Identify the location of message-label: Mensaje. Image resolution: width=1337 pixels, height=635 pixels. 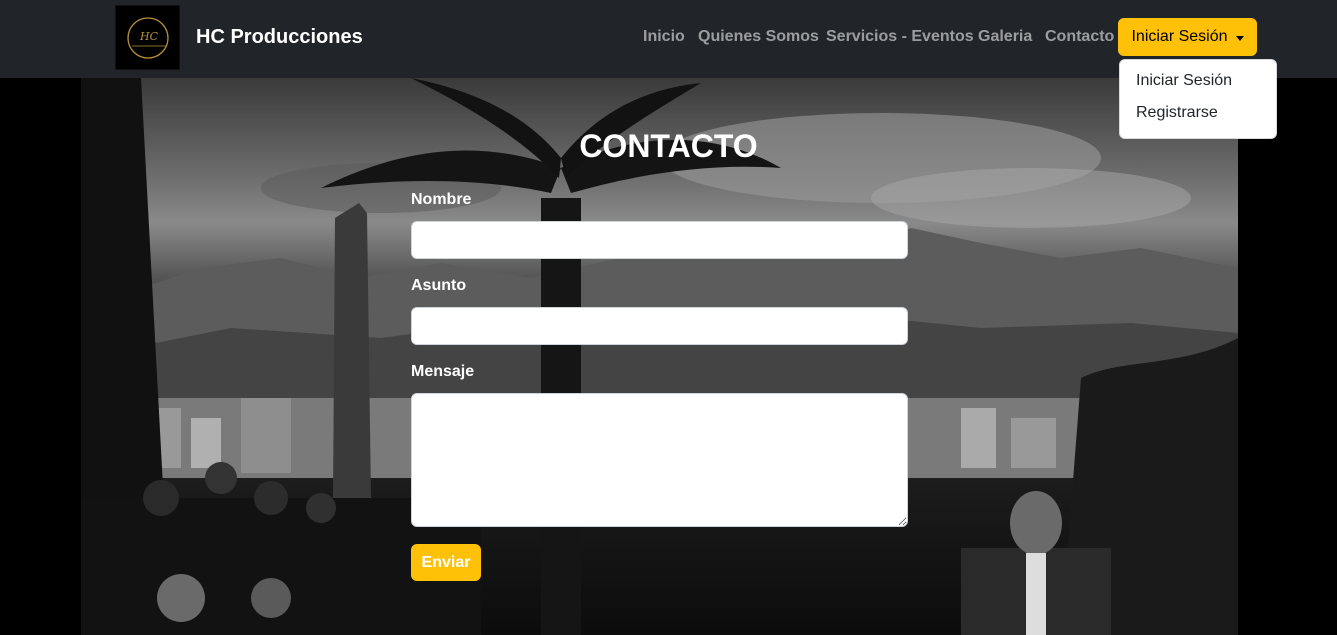
(443, 371).